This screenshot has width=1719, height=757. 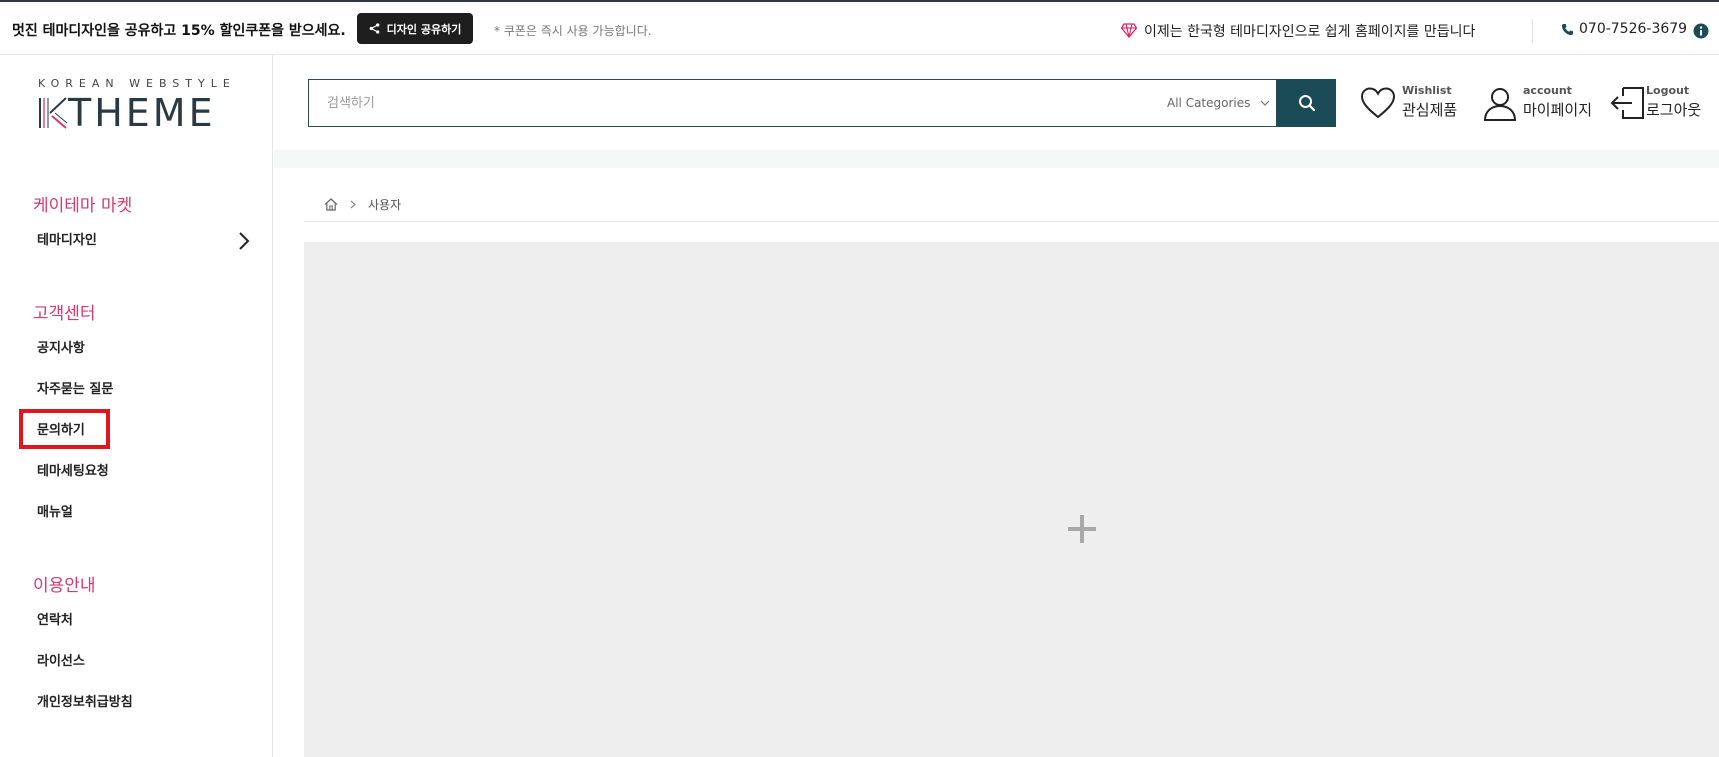 What do you see at coordinates (362, 204) in the screenshot?
I see `breadcrumb: 사용자` at bounding box center [362, 204].